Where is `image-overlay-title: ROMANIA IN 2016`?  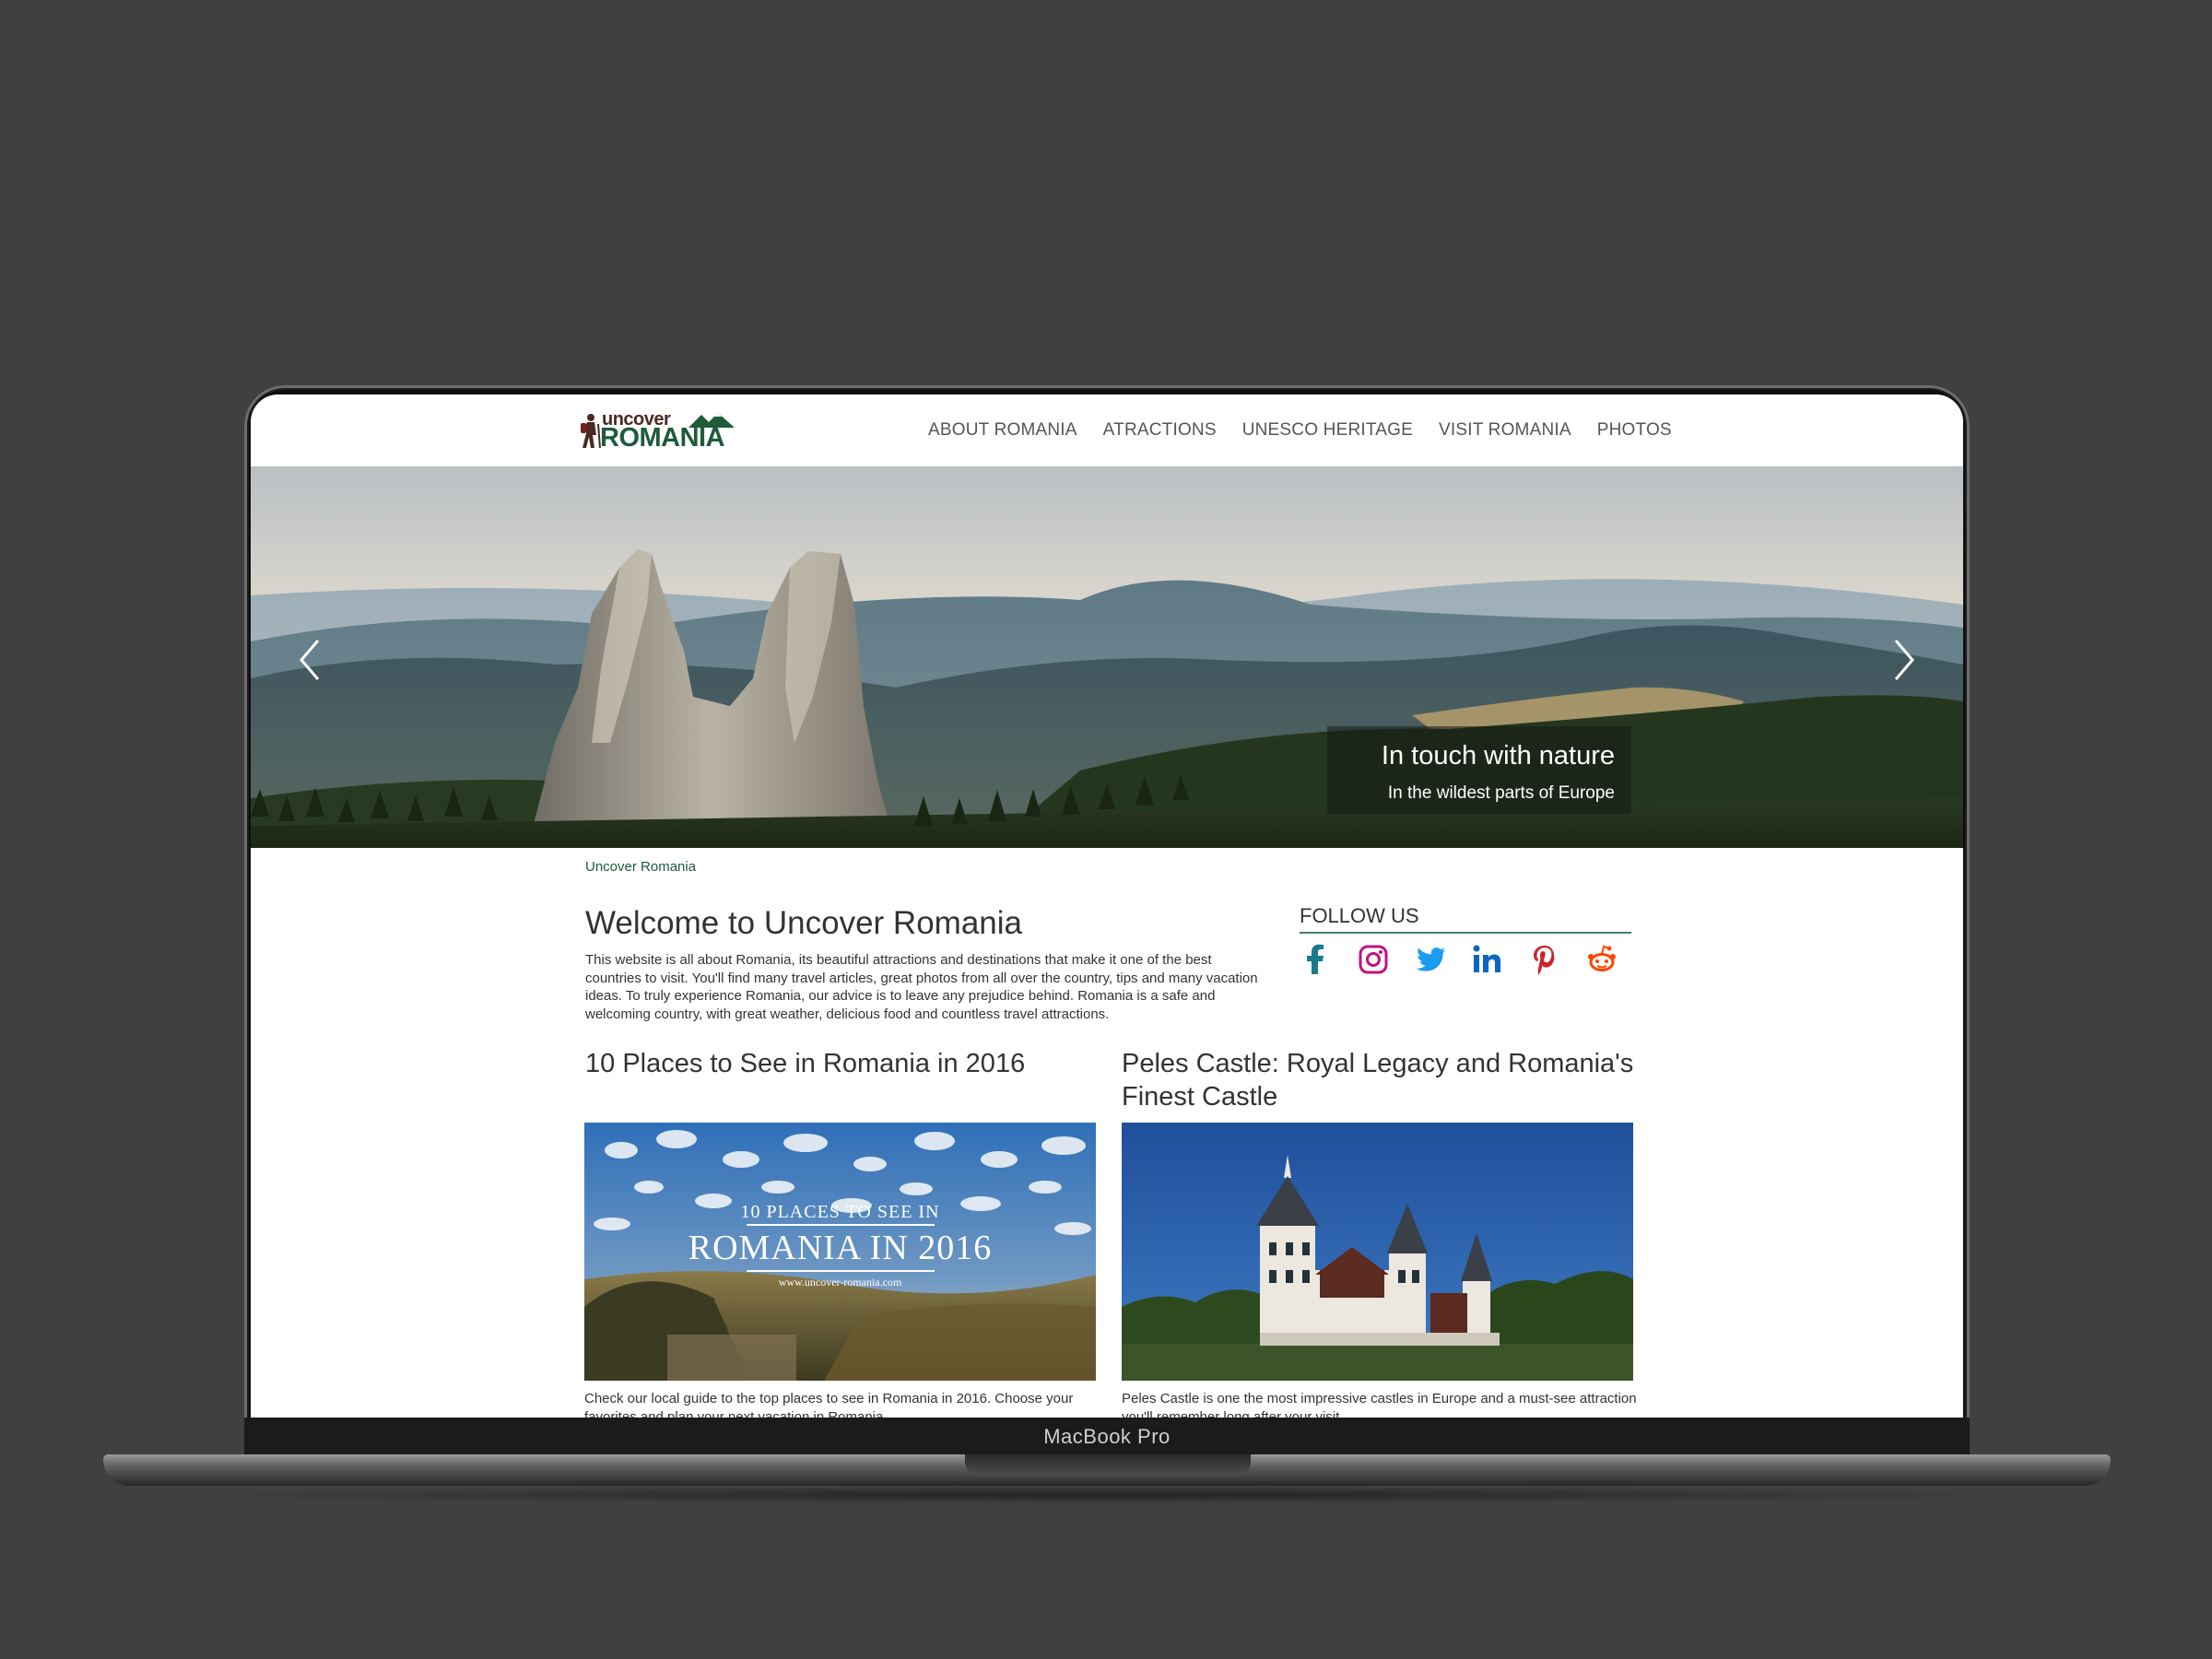
image-overlay-title: ROMANIA IN 2016 is located at coordinates (840, 1248).